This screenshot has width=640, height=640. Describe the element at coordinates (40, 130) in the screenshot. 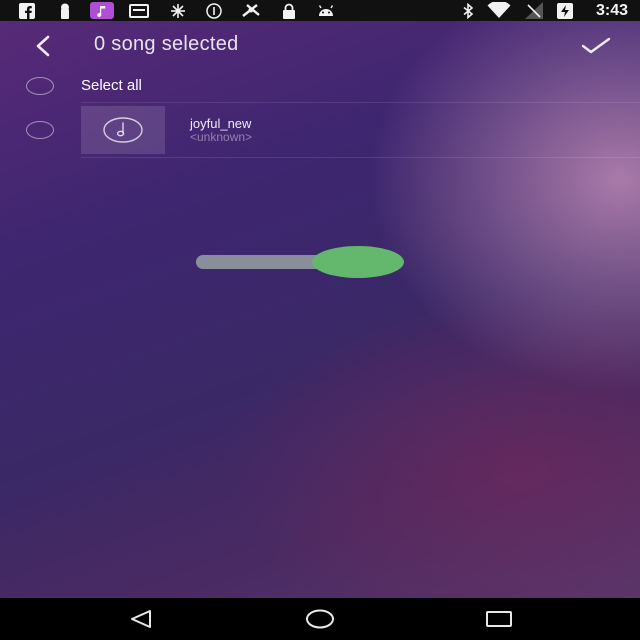

I see `song-checkbox` at that location.